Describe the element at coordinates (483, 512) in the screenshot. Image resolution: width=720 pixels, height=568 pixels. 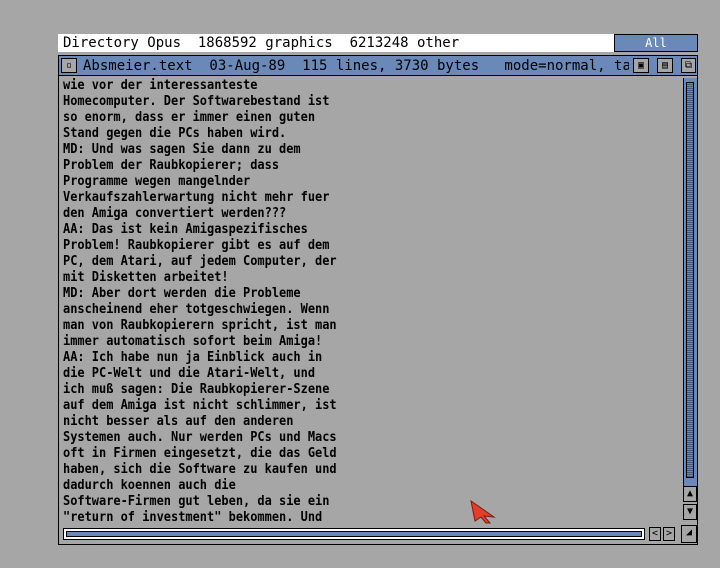
I see `mouse-pointer-icon` at that location.